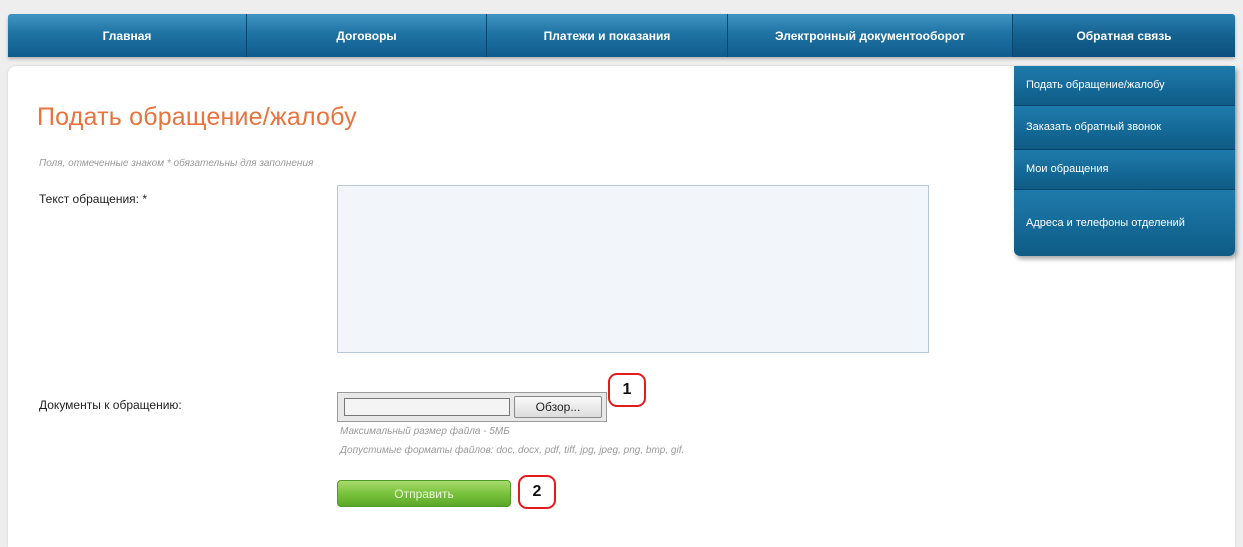  What do you see at coordinates (870, 35) in the screenshot?
I see `nav-item-edm: Электронный документооборот` at bounding box center [870, 35].